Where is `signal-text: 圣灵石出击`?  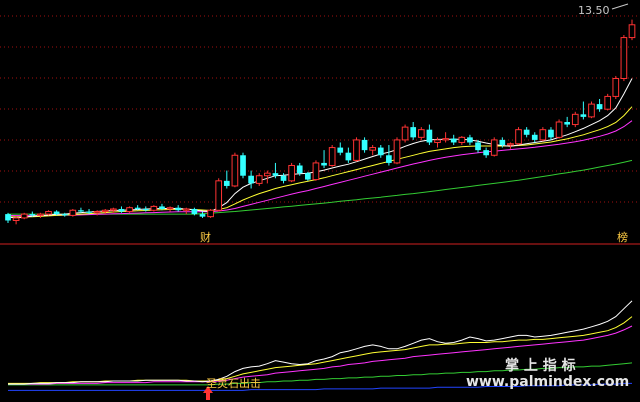
signal-text: 圣灵石出击 is located at coordinates (233, 383).